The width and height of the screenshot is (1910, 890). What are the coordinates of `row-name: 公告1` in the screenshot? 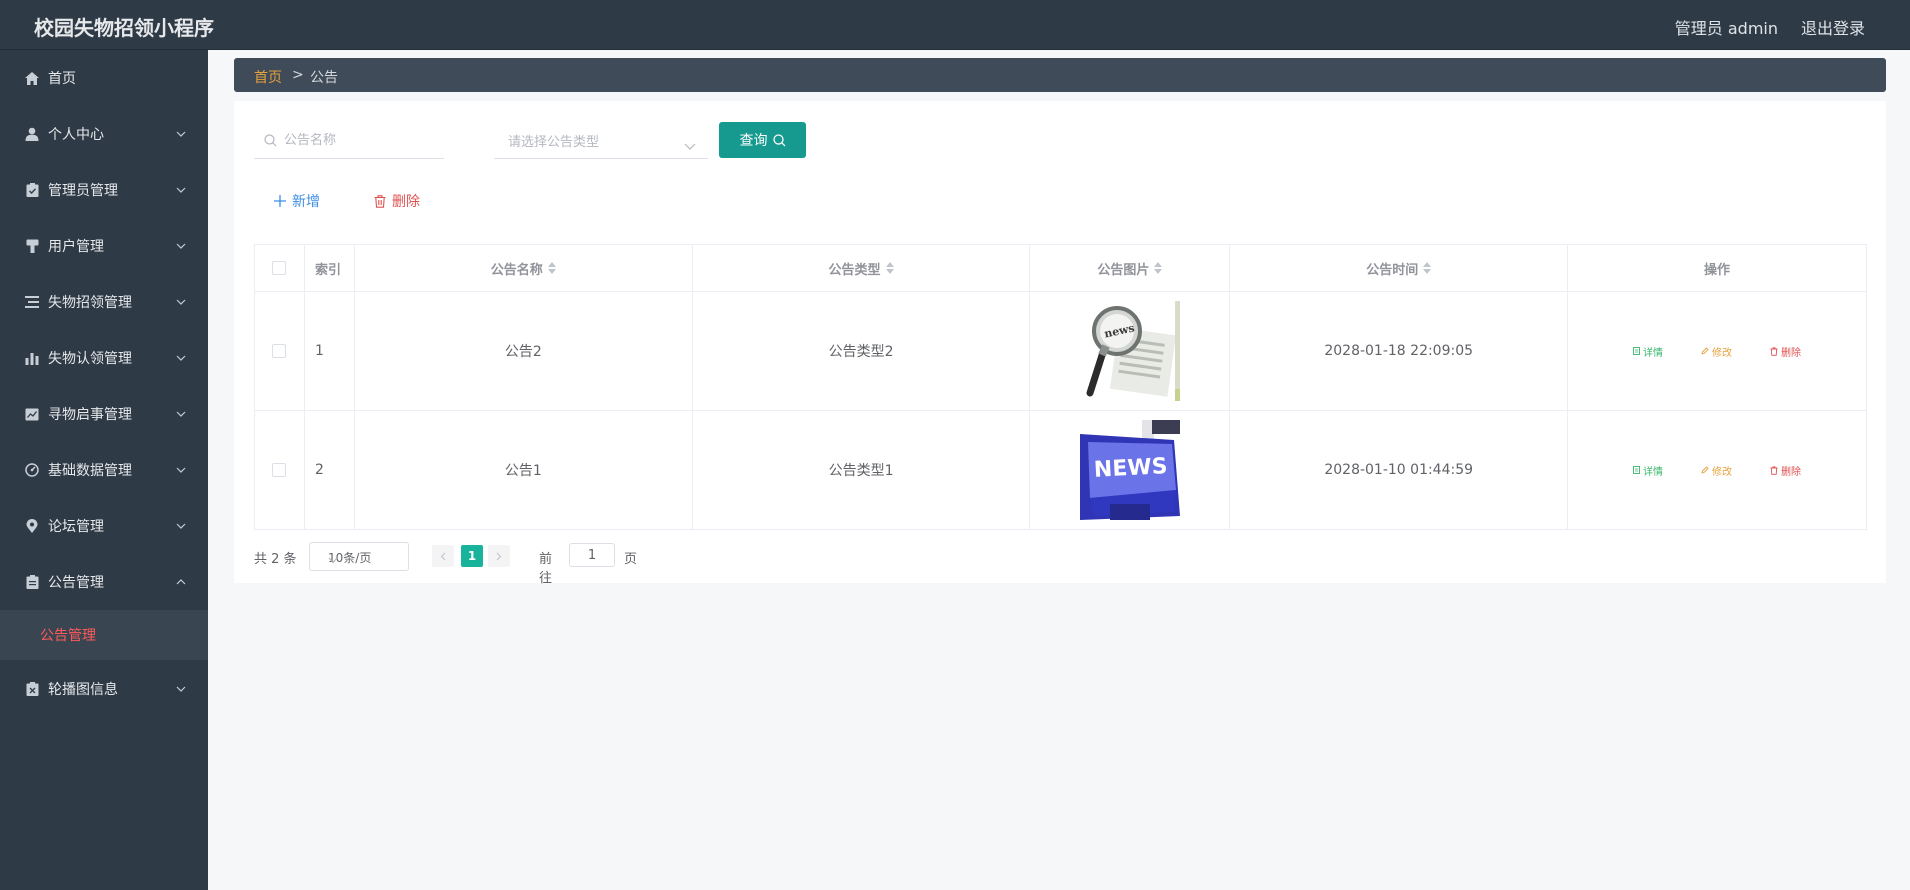 It's located at (523, 470).